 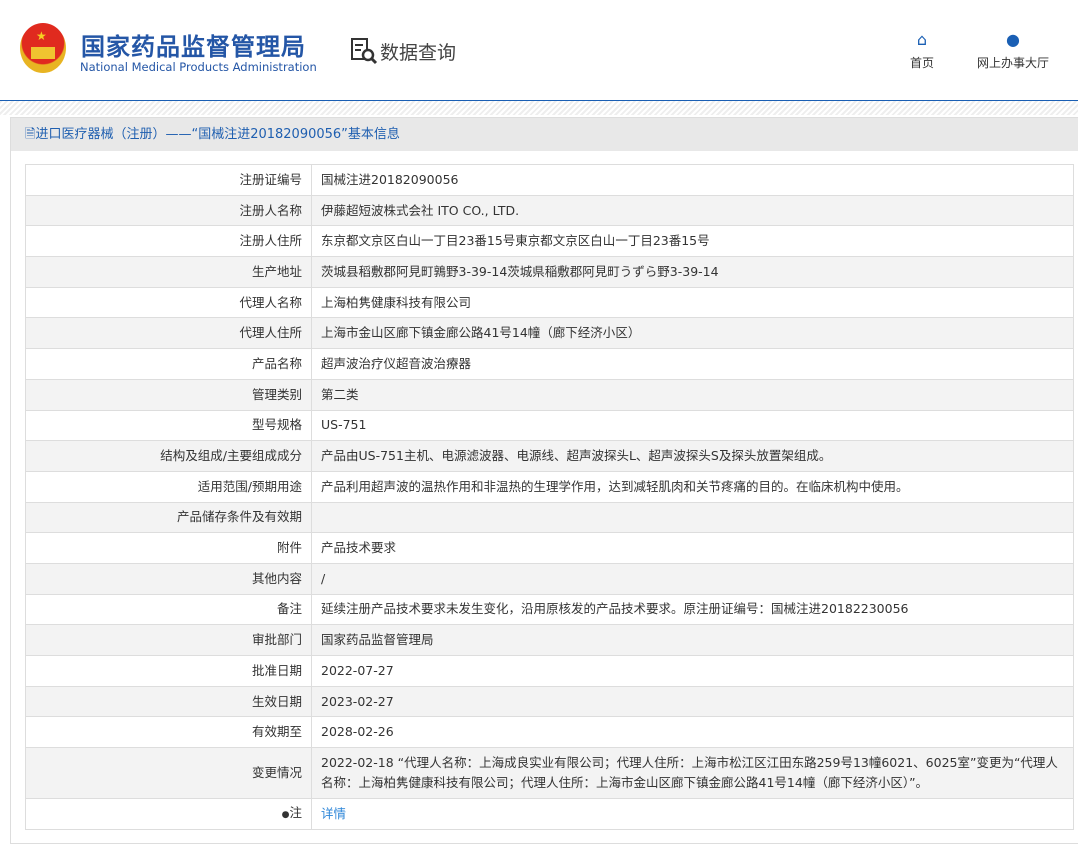 What do you see at coordinates (295, 812) in the screenshot?
I see `row-label-text: 注` at bounding box center [295, 812].